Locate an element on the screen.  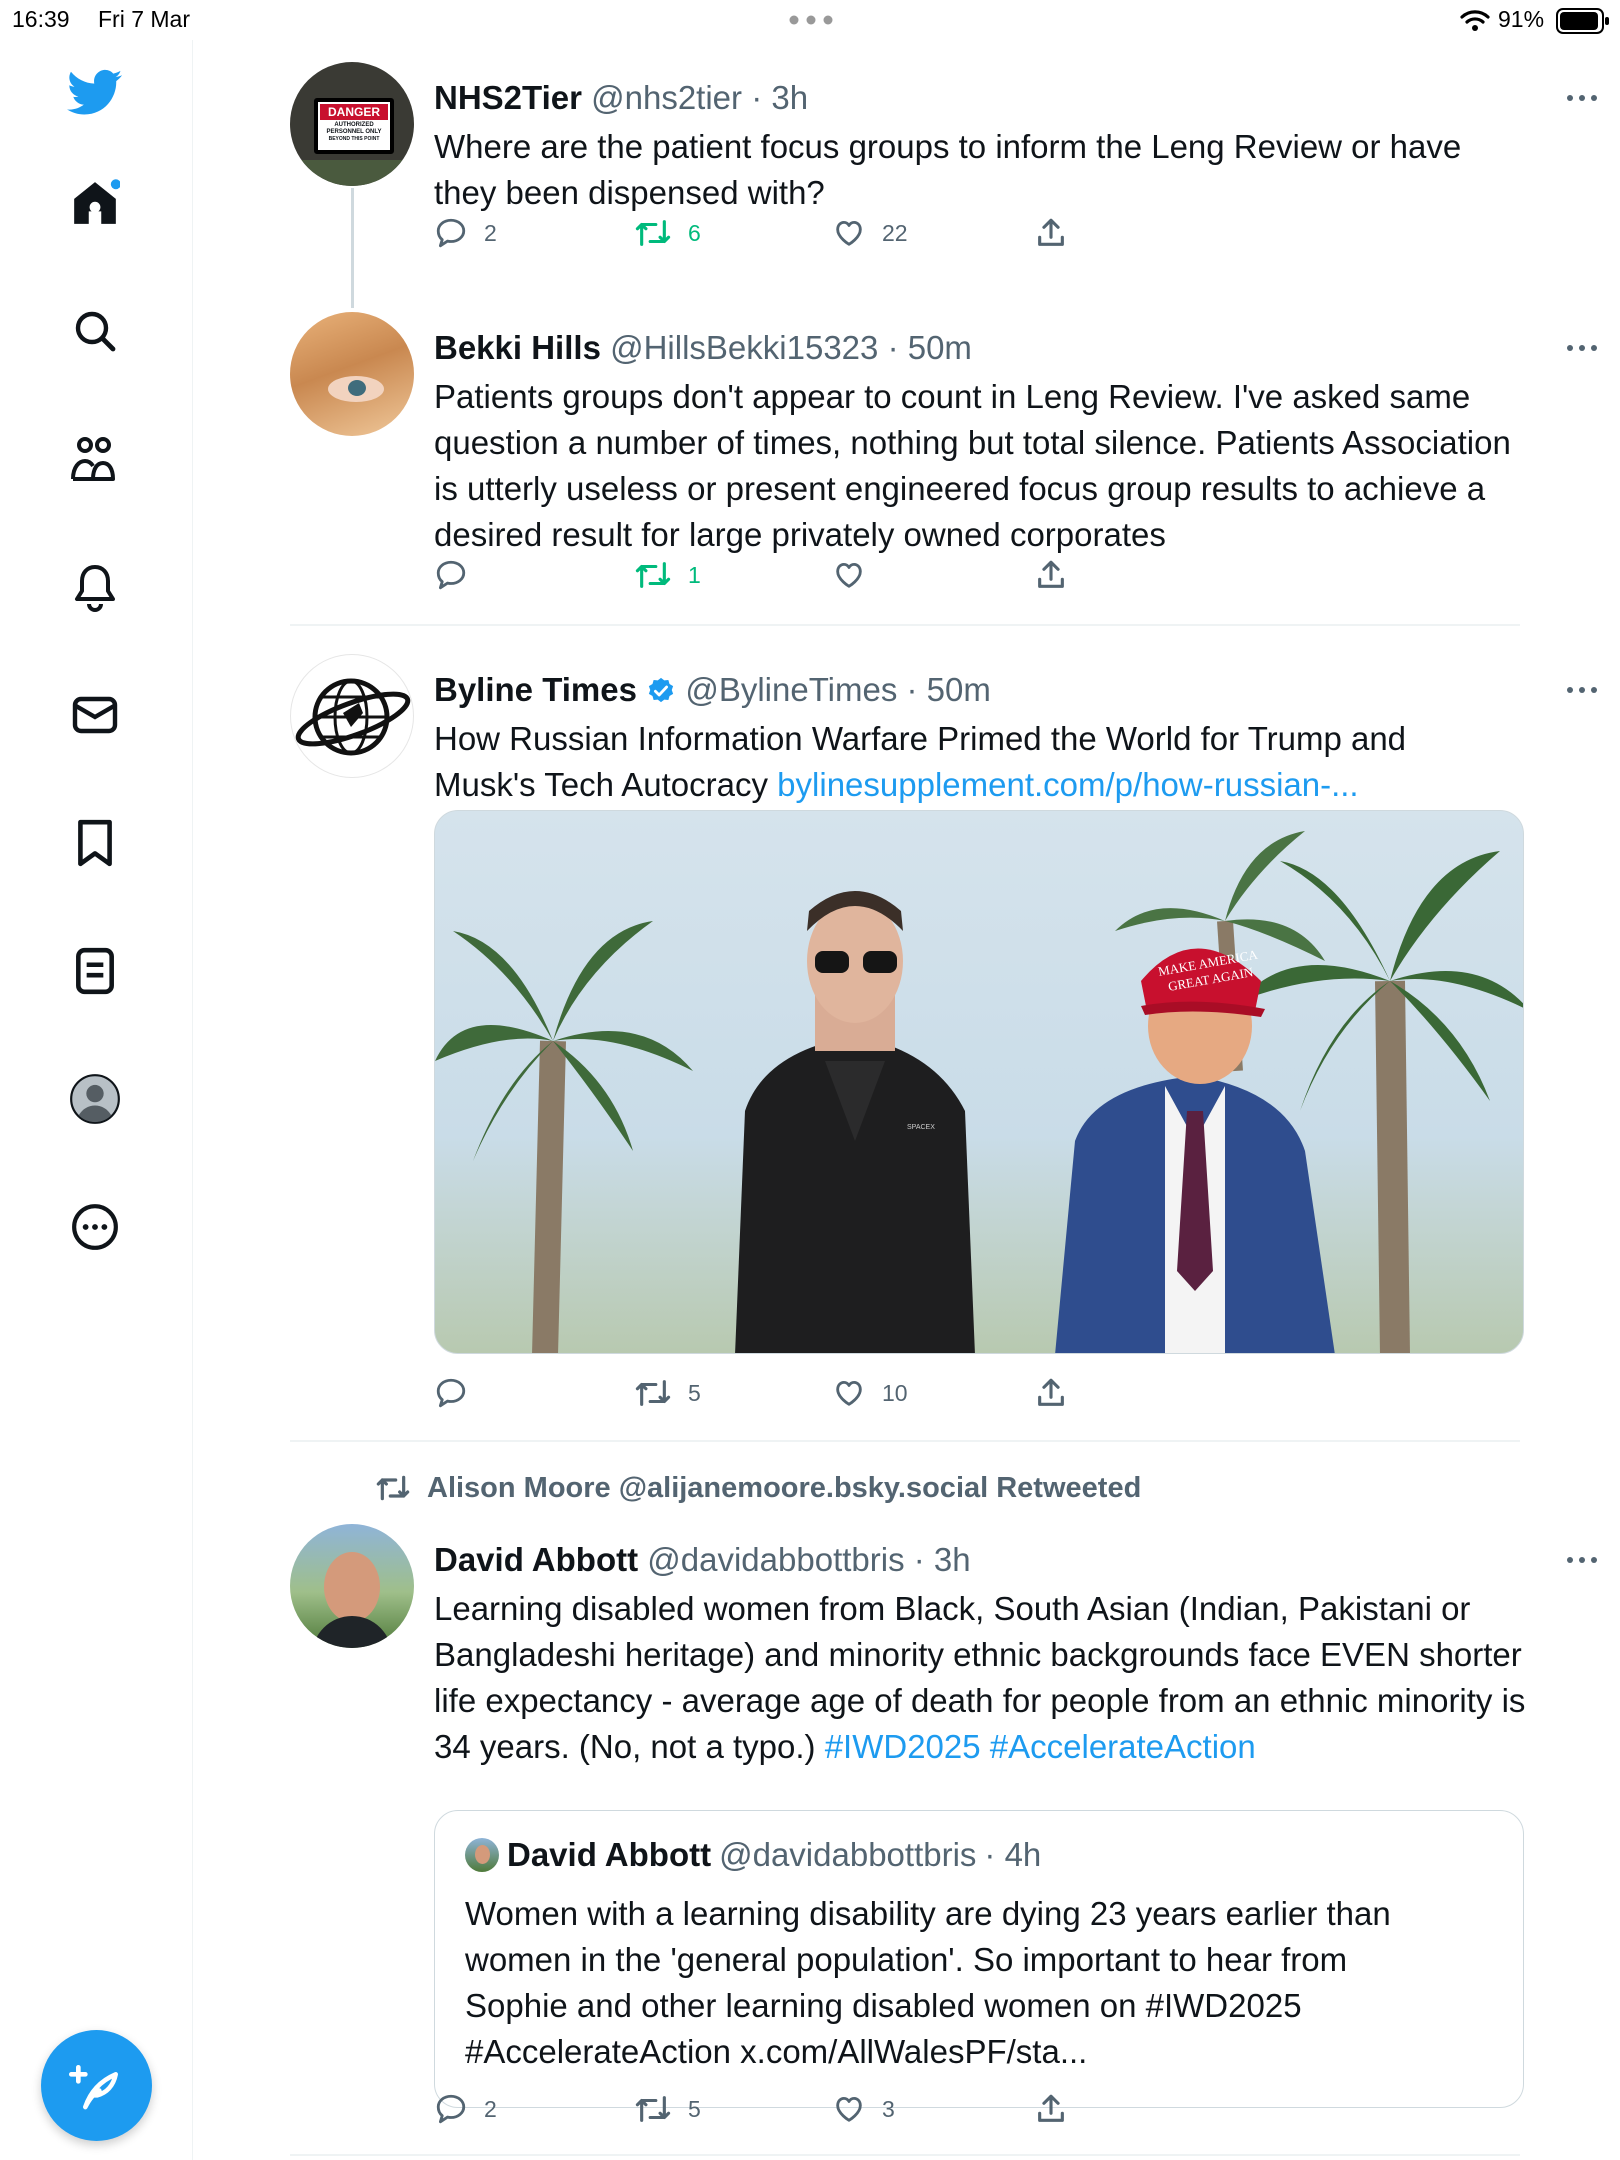
quoted-tweet-time: · 4h is located at coordinates (1013, 1854).